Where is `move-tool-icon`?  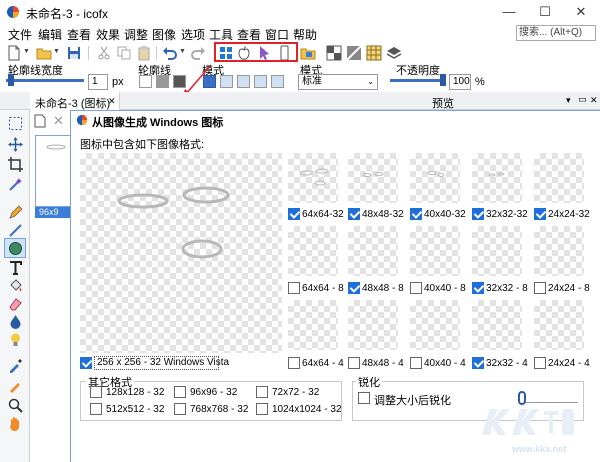
move-tool-icon is located at coordinates (15, 144).